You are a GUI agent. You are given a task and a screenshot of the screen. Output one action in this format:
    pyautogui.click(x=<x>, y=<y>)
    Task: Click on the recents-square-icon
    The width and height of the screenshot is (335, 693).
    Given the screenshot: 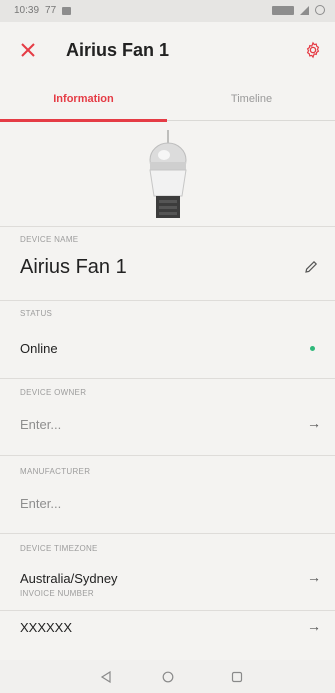 What is the action you would take?
    pyautogui.click(x=237, y=677)
    